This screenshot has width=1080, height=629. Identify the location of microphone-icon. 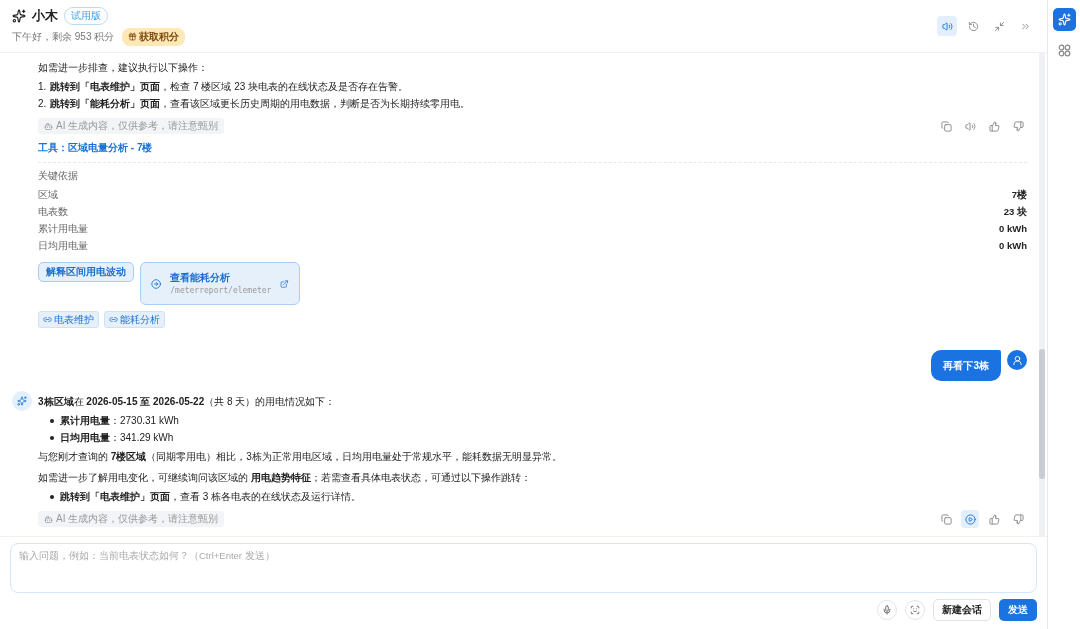
(887, 610).